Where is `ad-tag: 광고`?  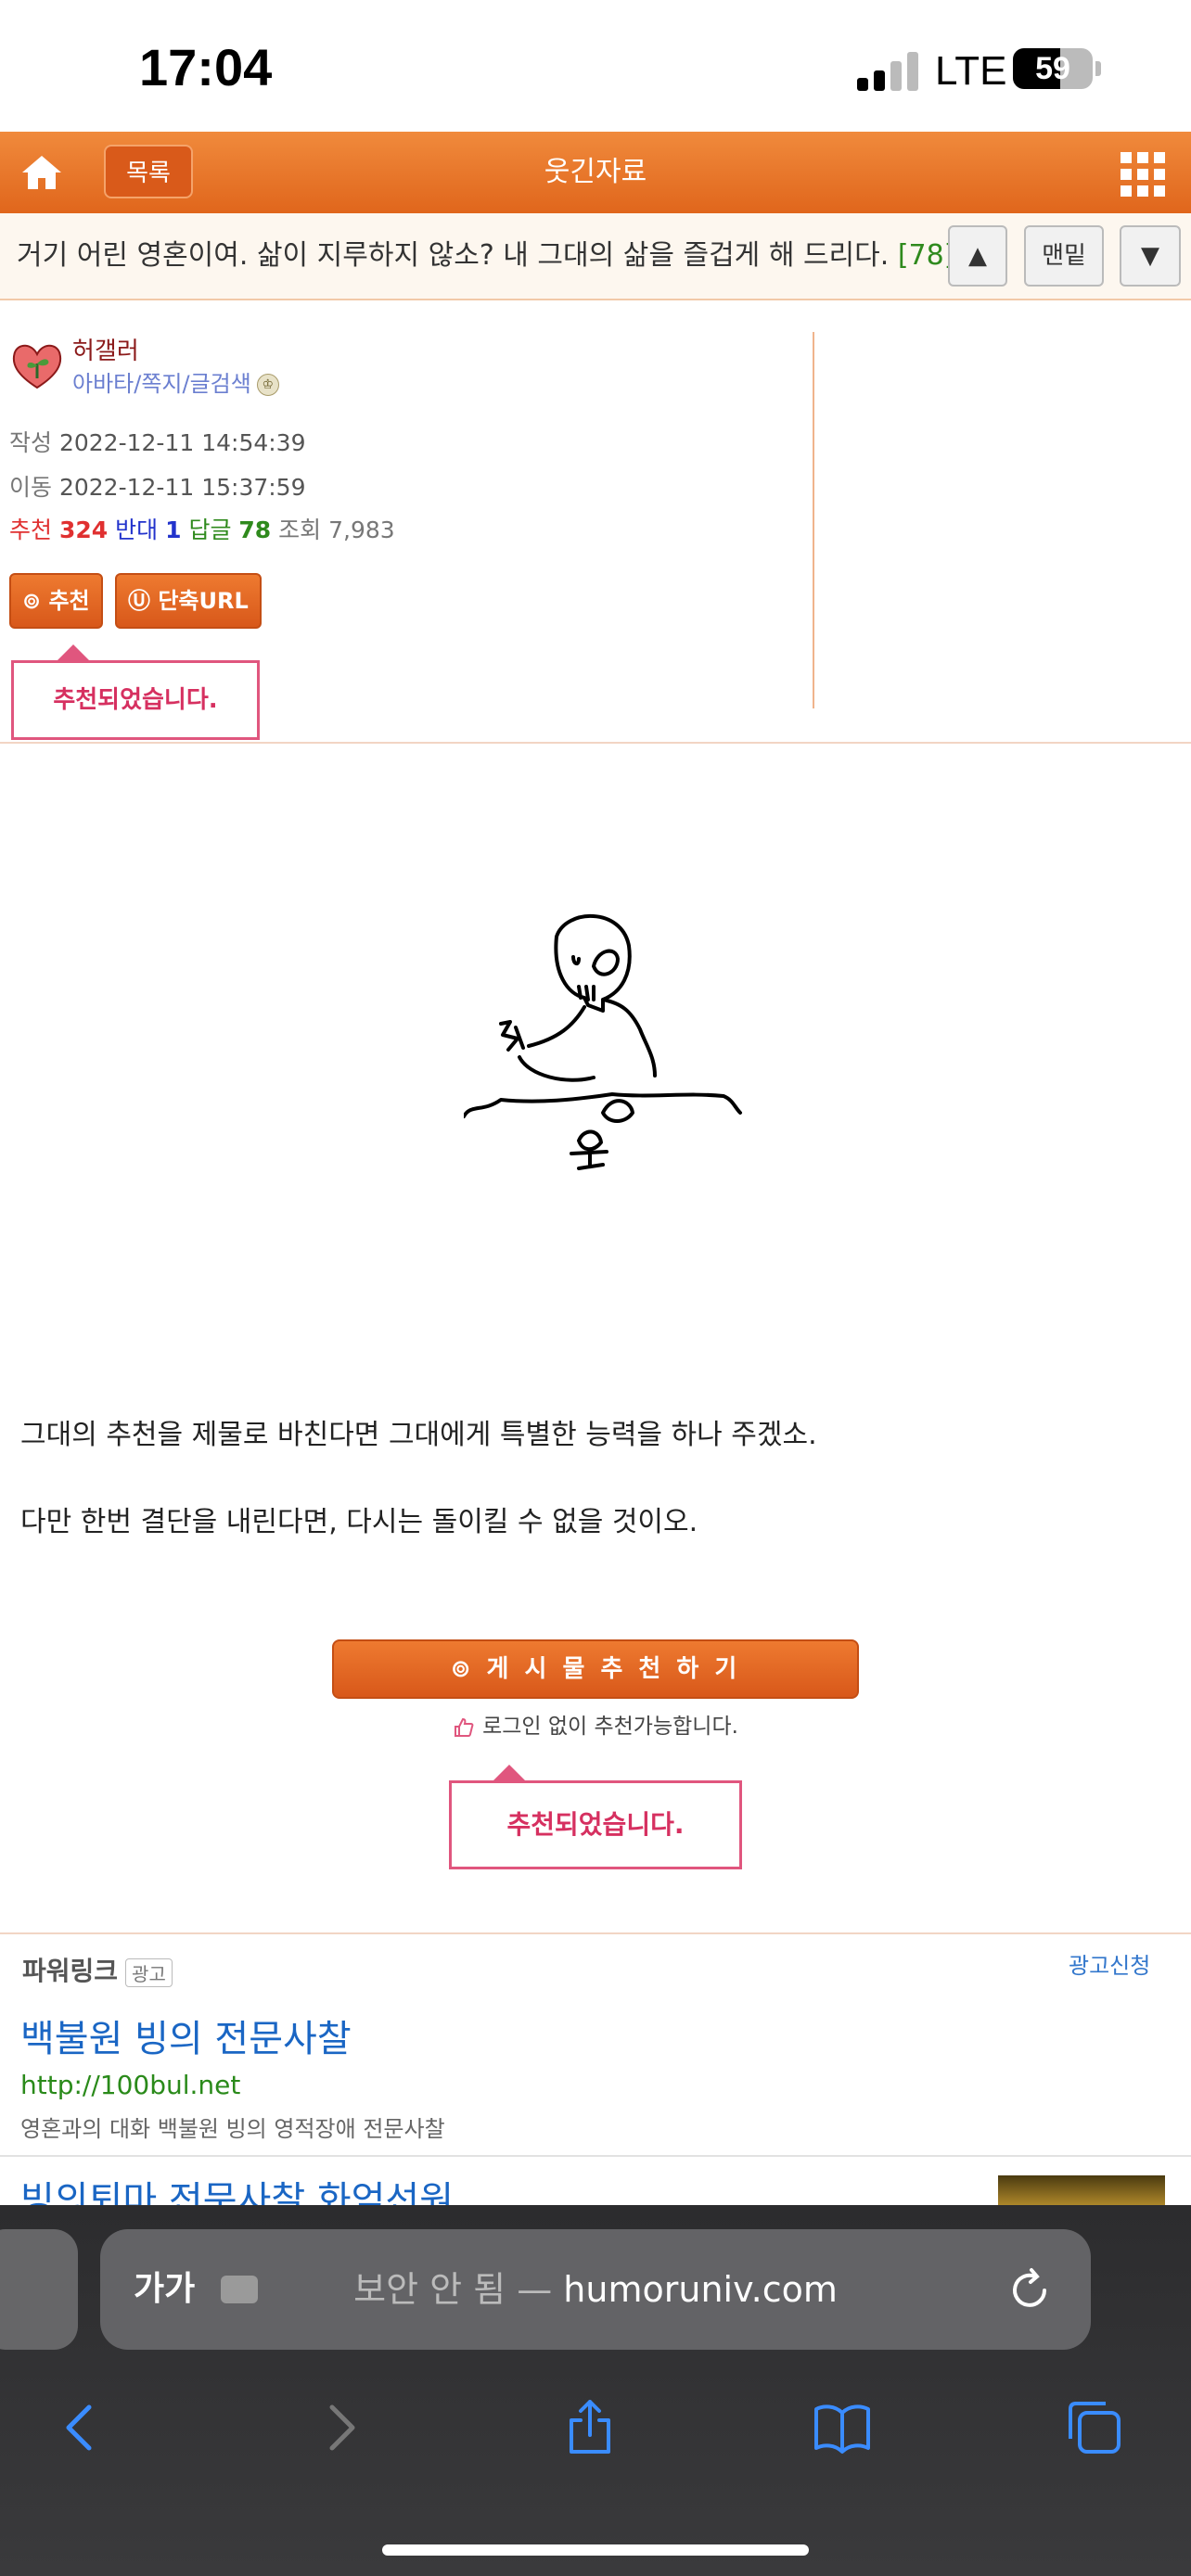
ad-tag: 광고 is located at coordinates (149, 1972).